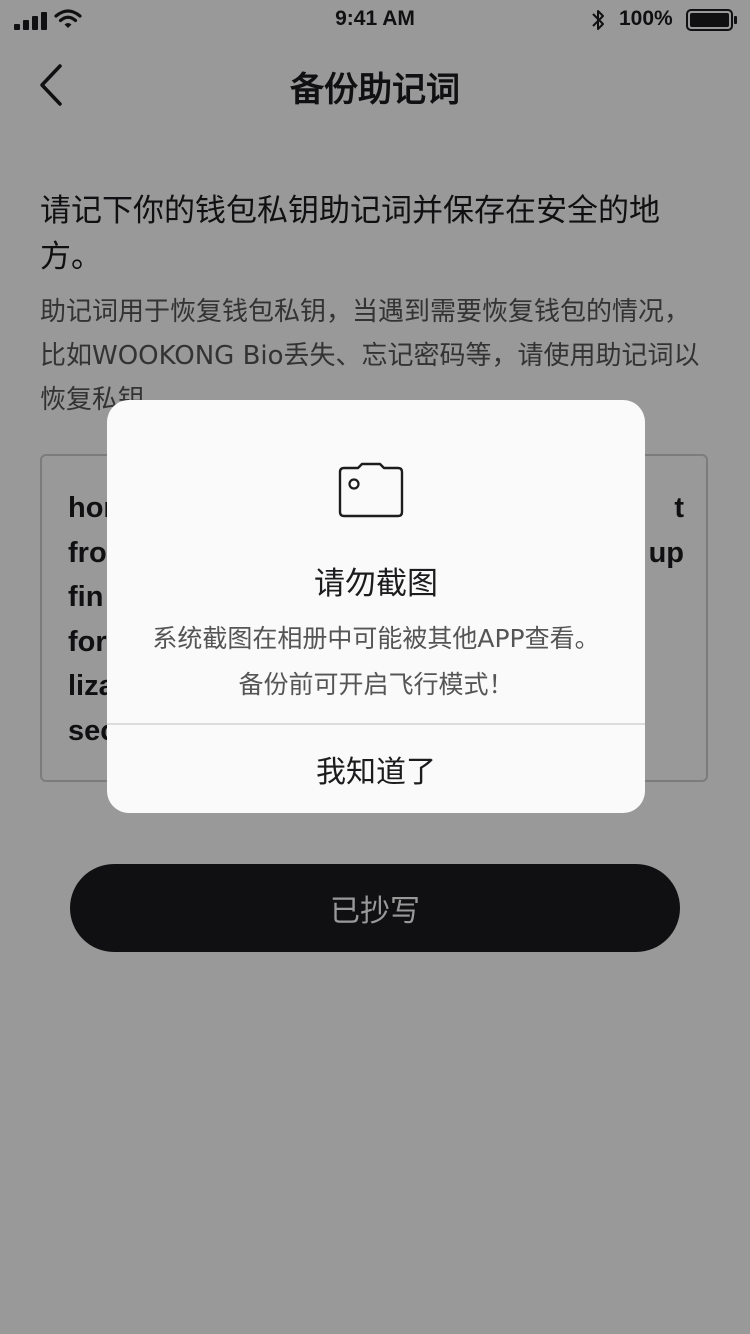 Image resolution: width=750 pixels, height=1334 pixels. Describe the element at coordinates (376, 584) in the screenshot. I see `dialog-title: 请勿截图` at that location.